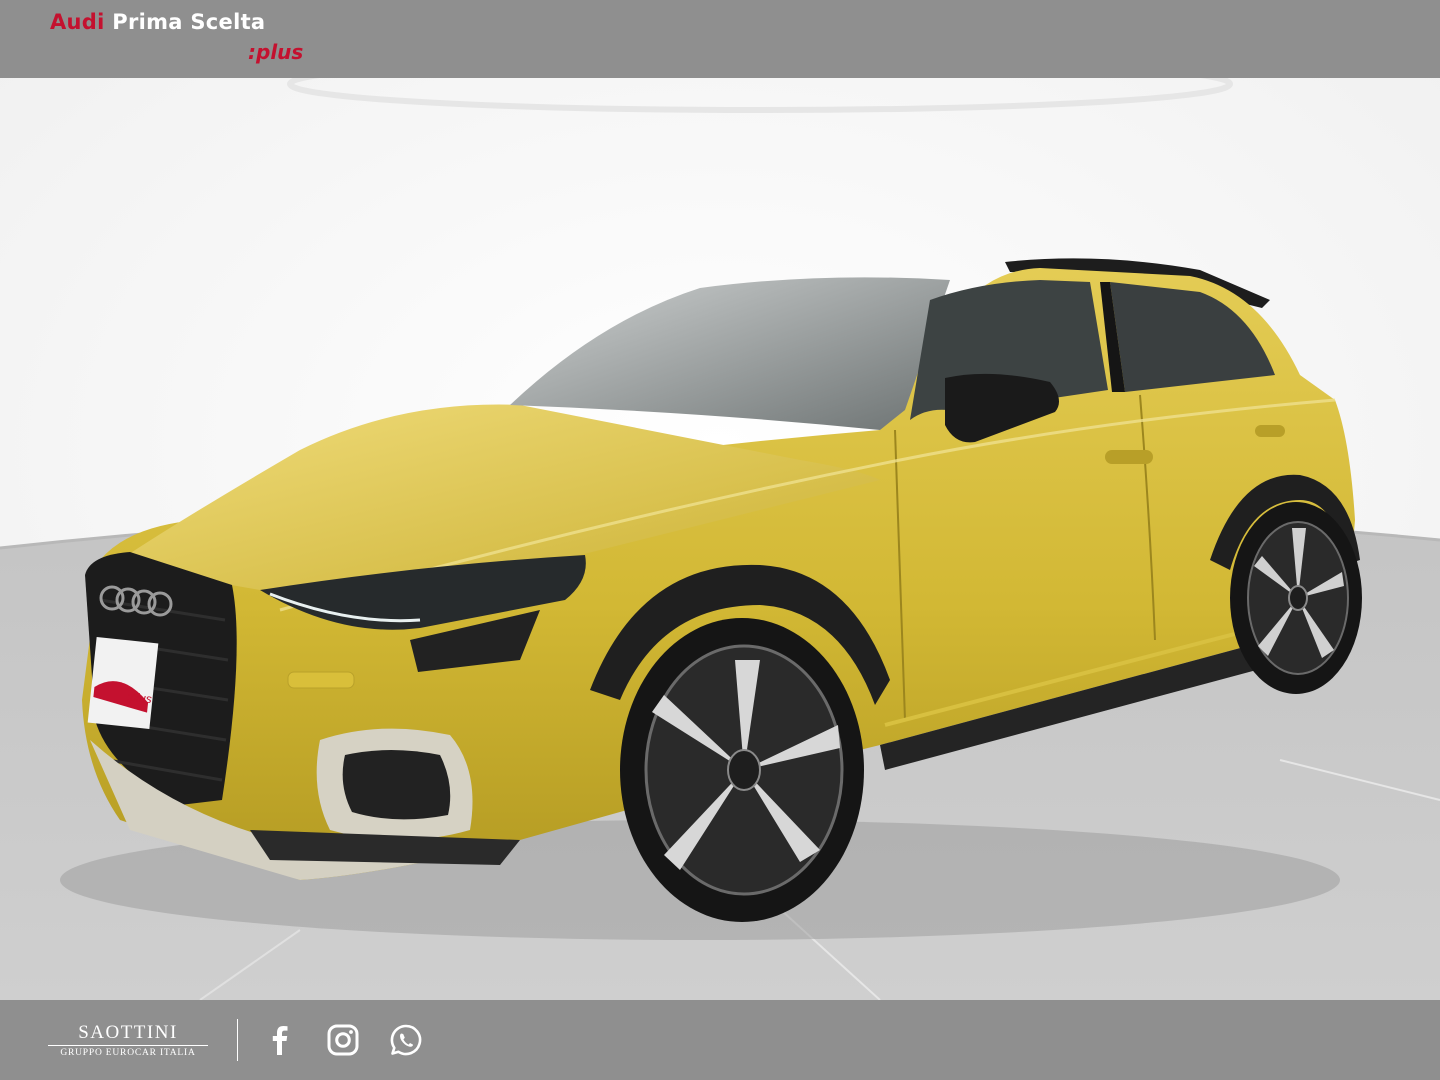 The height and width of the screenshot is (1080, 1440). What do you see at coordinates (1296, 598) in the screenshot?
I see `rear-wheel` at bounding box center [1296, 598].